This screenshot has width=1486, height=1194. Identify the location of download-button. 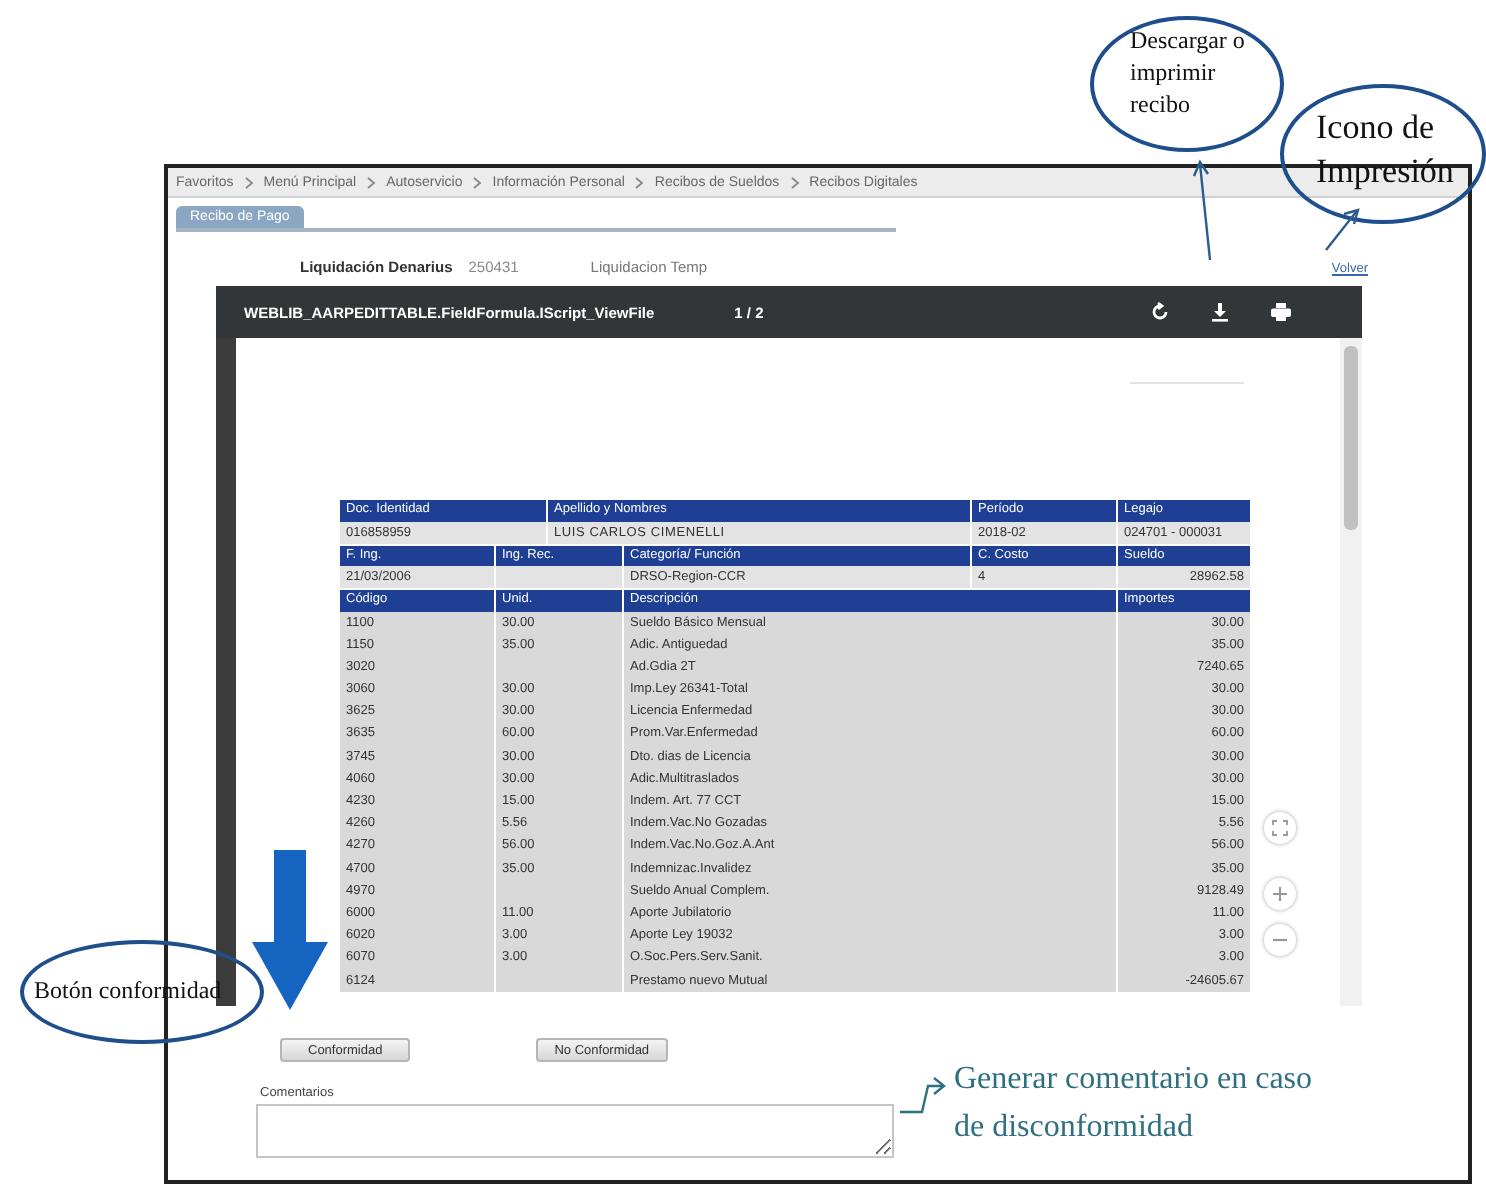
(1220, 312).